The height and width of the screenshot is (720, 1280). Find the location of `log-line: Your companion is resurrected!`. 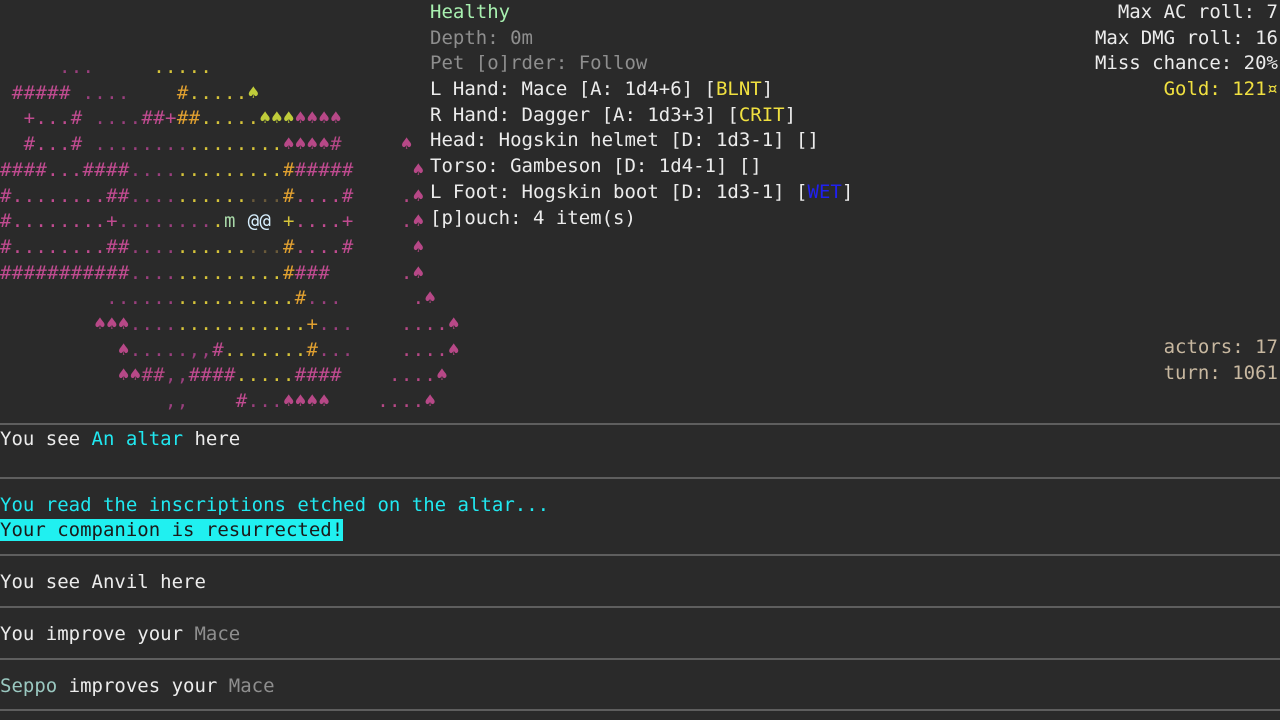

log-line: Your companion is resurrected! is located at coordinates (640, 531).